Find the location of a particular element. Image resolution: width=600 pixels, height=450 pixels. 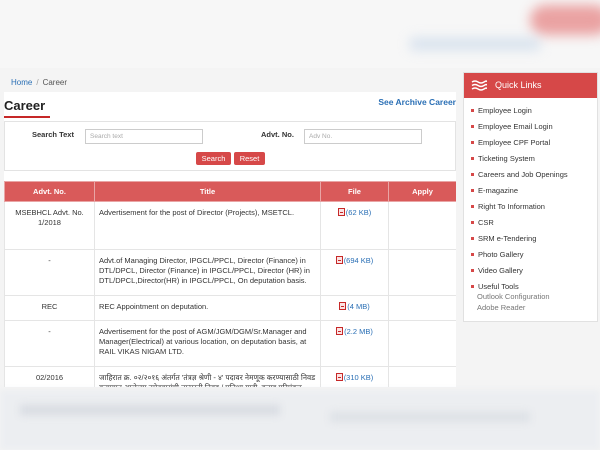

useful-tools-outlook-configuration: Outlook Configuration is located at coordinates (513, 296).